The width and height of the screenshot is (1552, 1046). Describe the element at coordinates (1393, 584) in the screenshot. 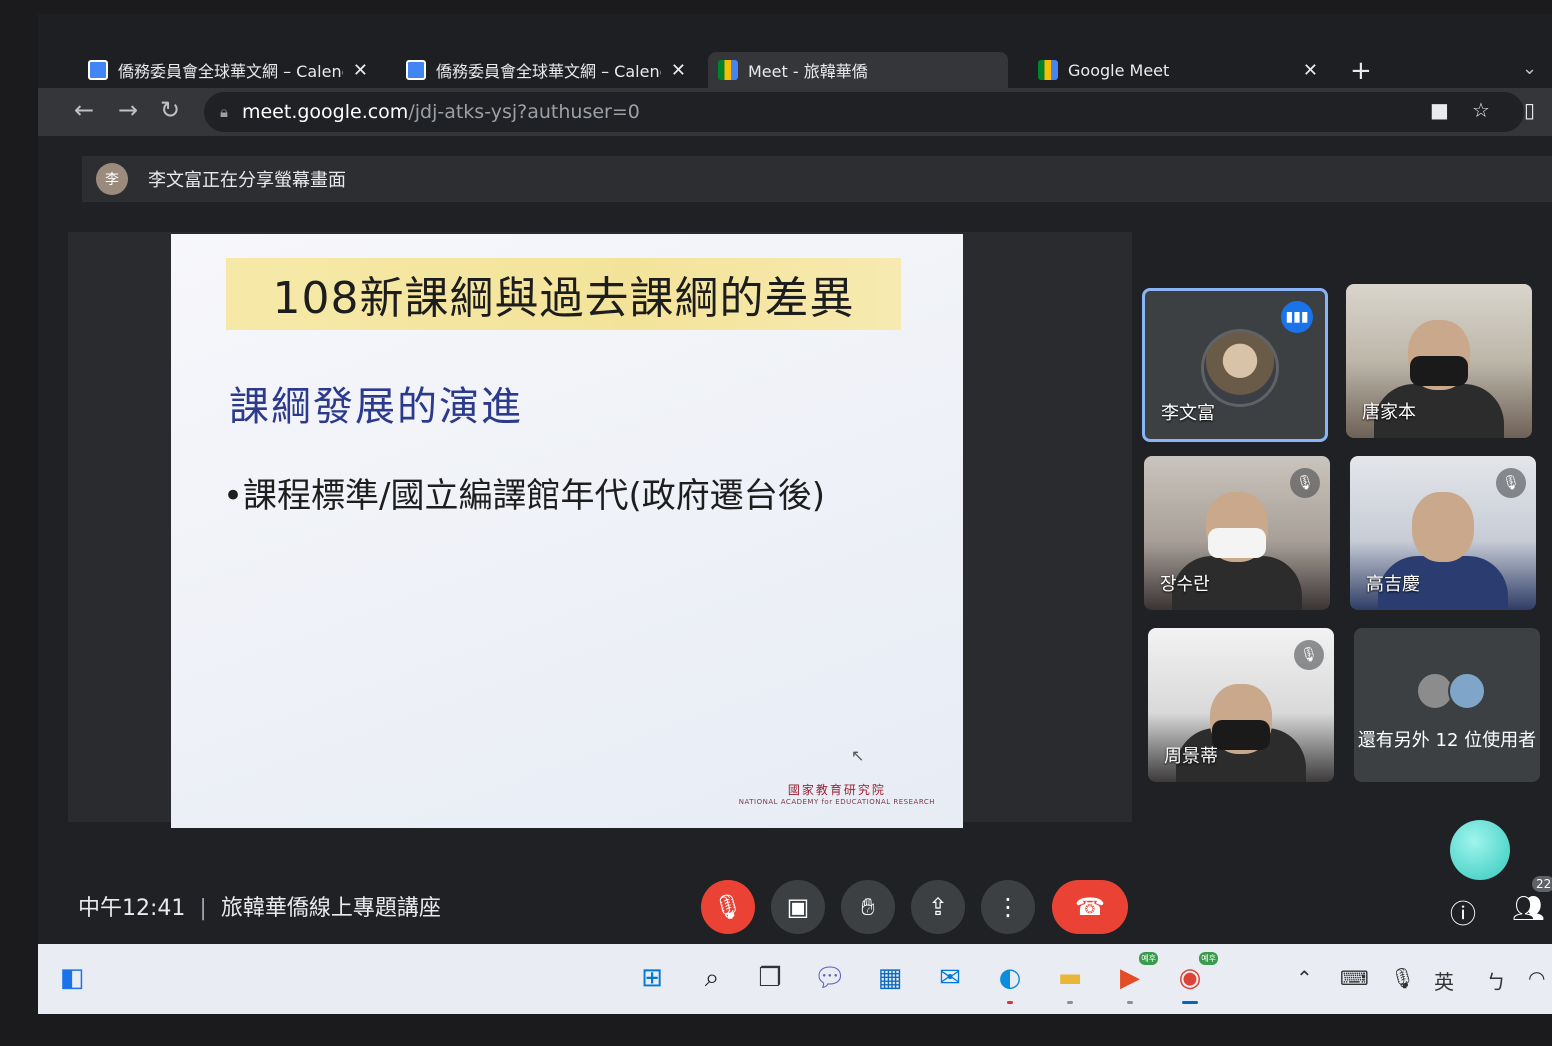

I see `participant-name: 高吉慶` at that location.